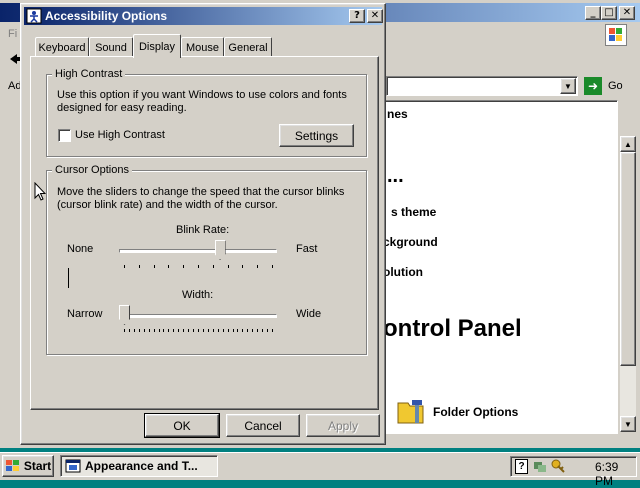 This screenshot has width=640, height=488. Describe the element at coordinates (182, 425) in the screenshot. I see `ok-button: OK` at that location.